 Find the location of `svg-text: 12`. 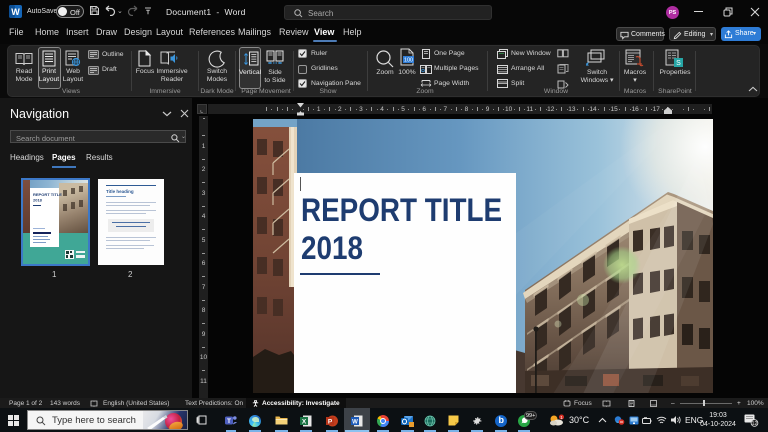

svg-text: 12 is located at coordinates (754, 424).